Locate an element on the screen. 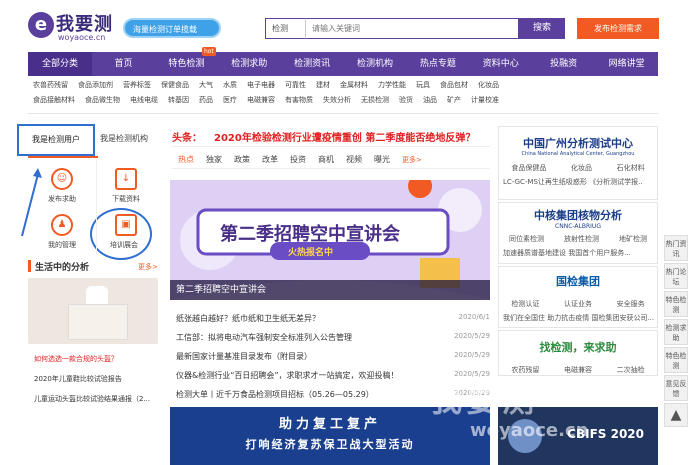 This screenshot has height=465, width=700. life-link: 如何选选一款合规的头盔？ is located at coordinates (99, 359).